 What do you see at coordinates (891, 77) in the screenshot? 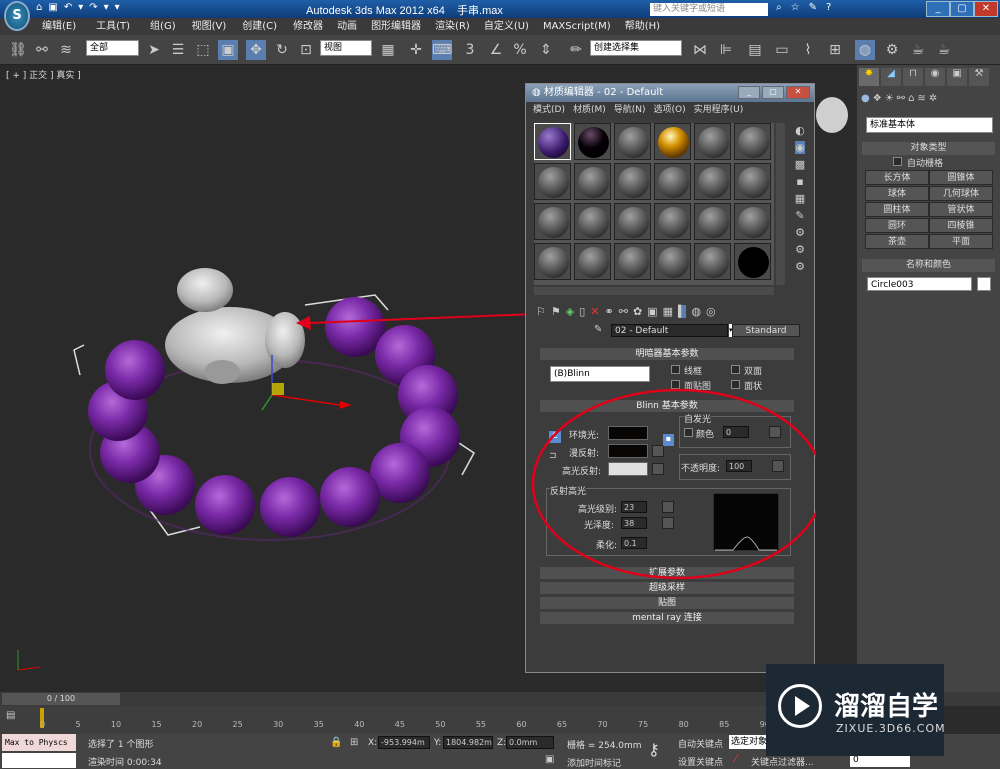
I see `modify-tab-icon: ◢` at bounding box center [891, 77].